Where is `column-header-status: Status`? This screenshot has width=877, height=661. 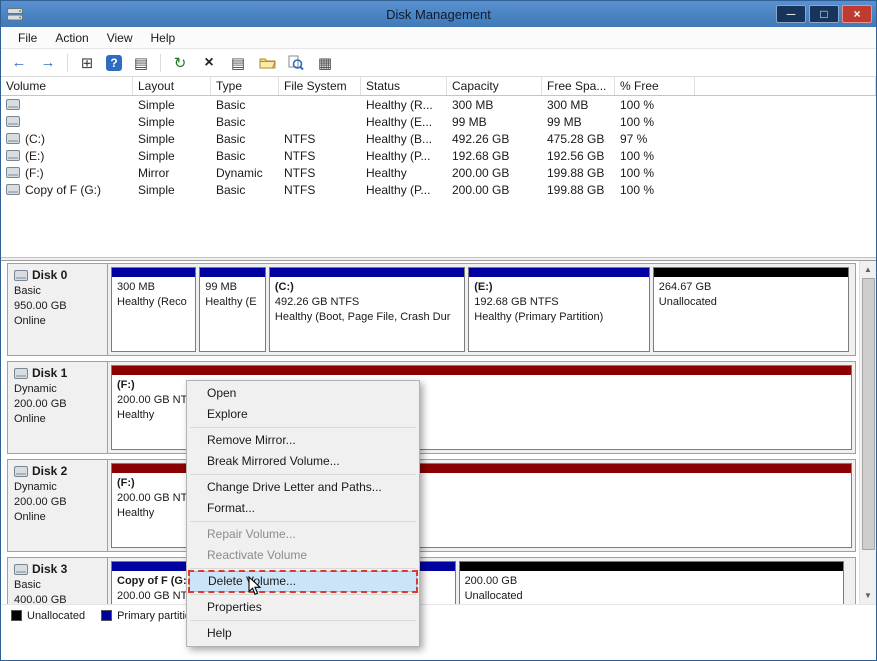 column-header-status: Status is located at coordinates (404, 86).